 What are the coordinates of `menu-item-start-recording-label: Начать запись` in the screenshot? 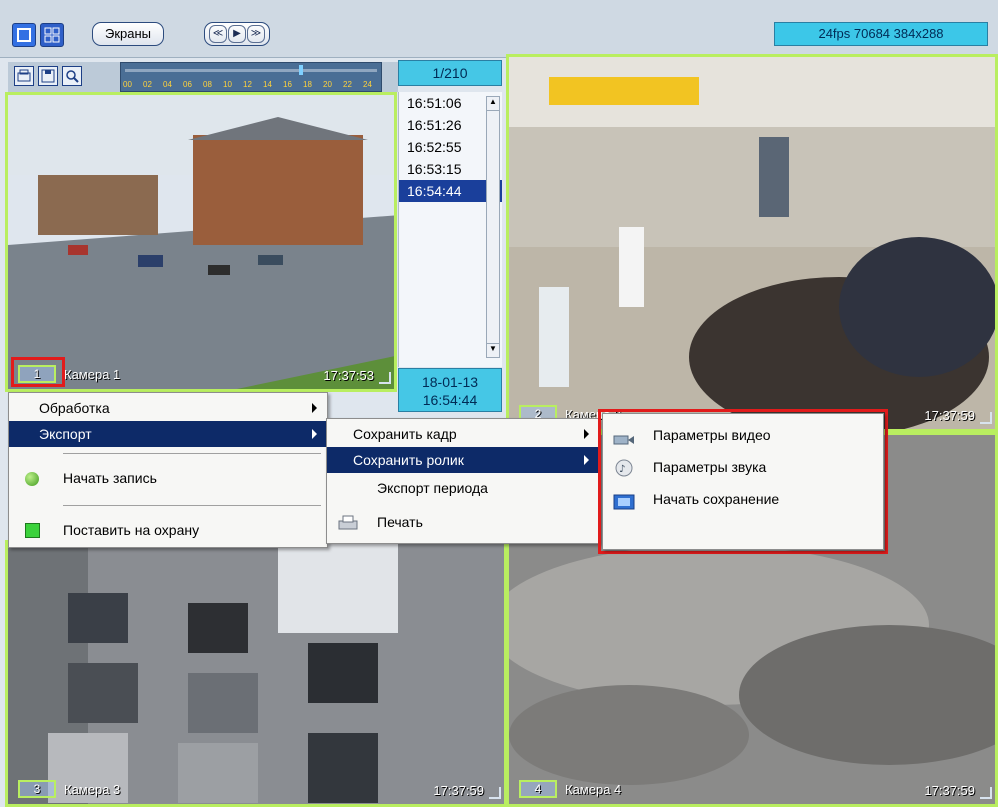 It's located at (110, 478).